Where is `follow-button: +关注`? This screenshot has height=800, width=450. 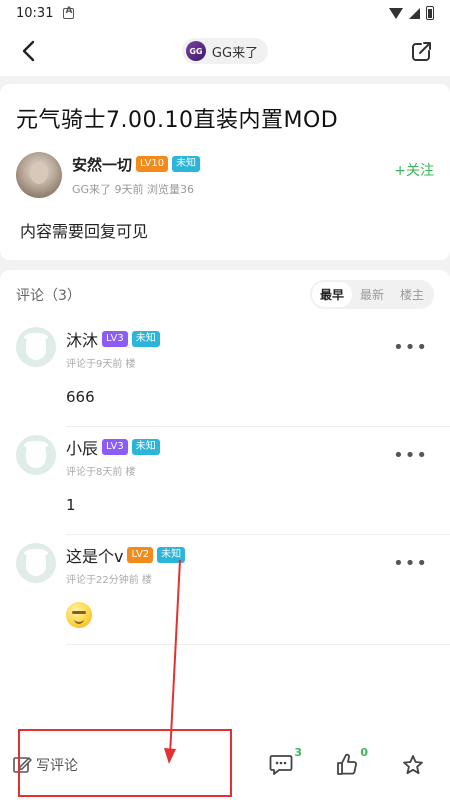 follow-button: +关注 is located at coordinates (414, 170).